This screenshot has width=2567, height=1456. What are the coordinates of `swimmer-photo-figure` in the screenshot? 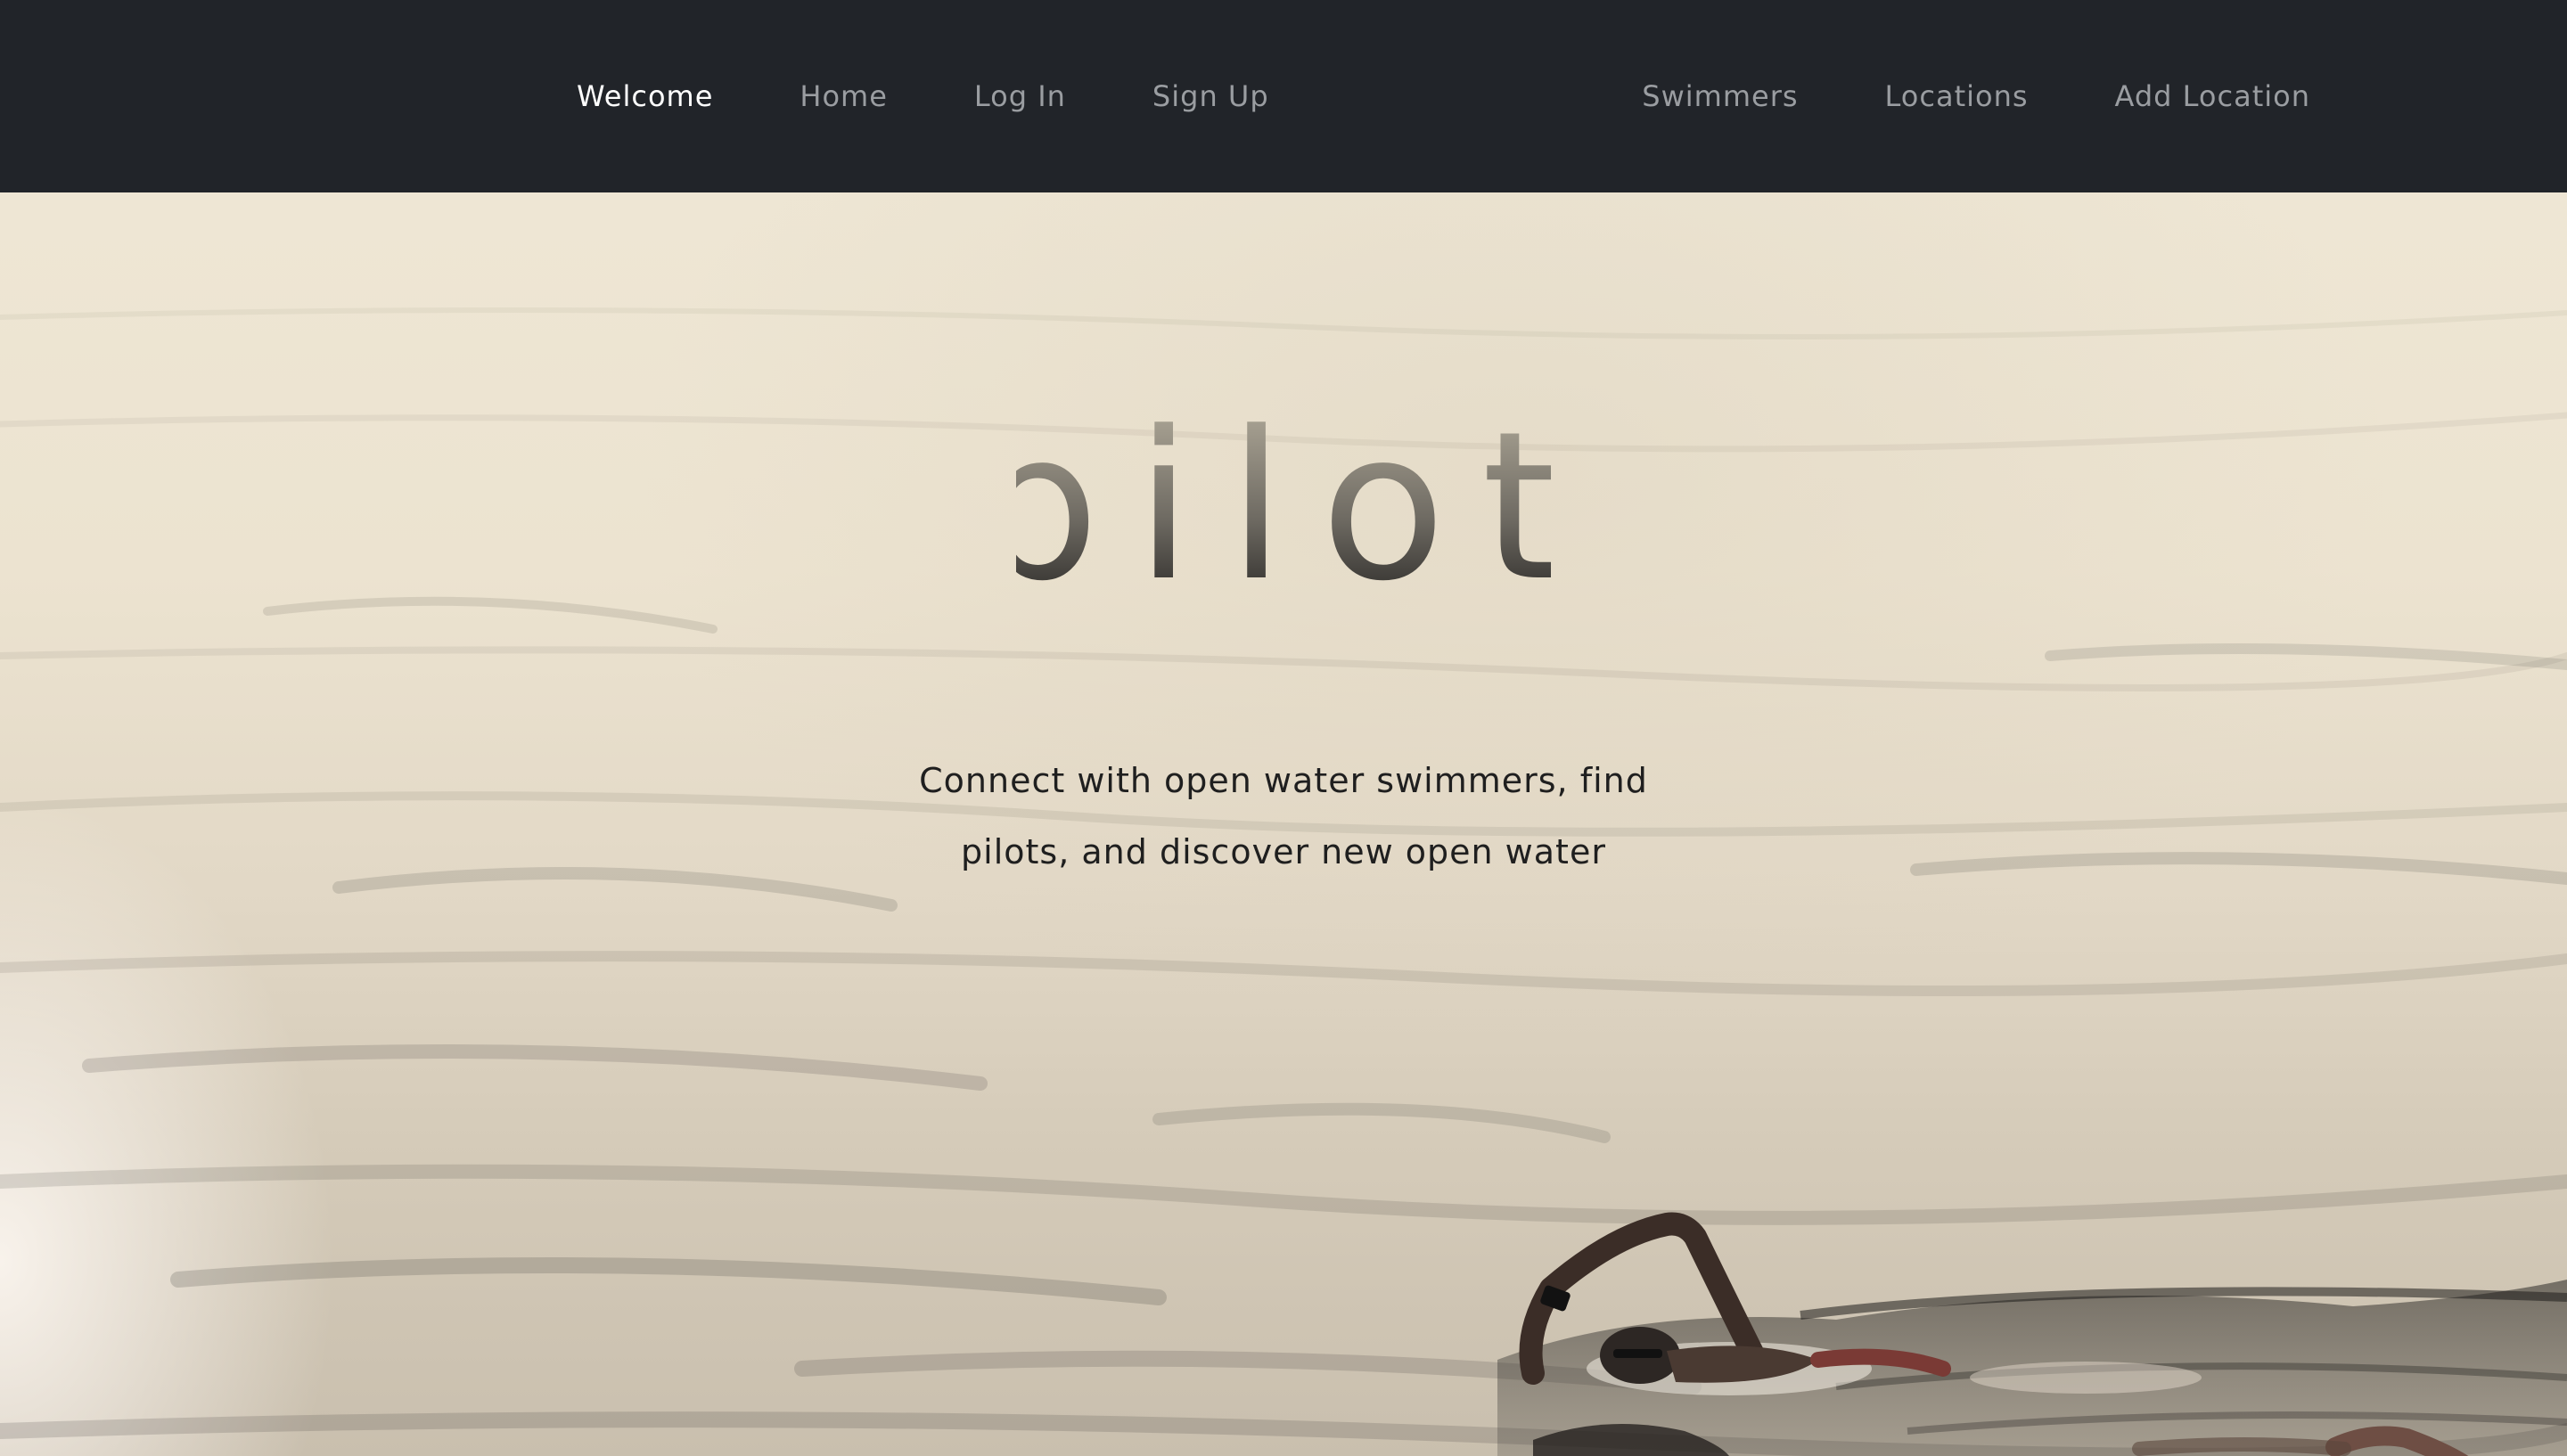 It's located at (2032, 1334).